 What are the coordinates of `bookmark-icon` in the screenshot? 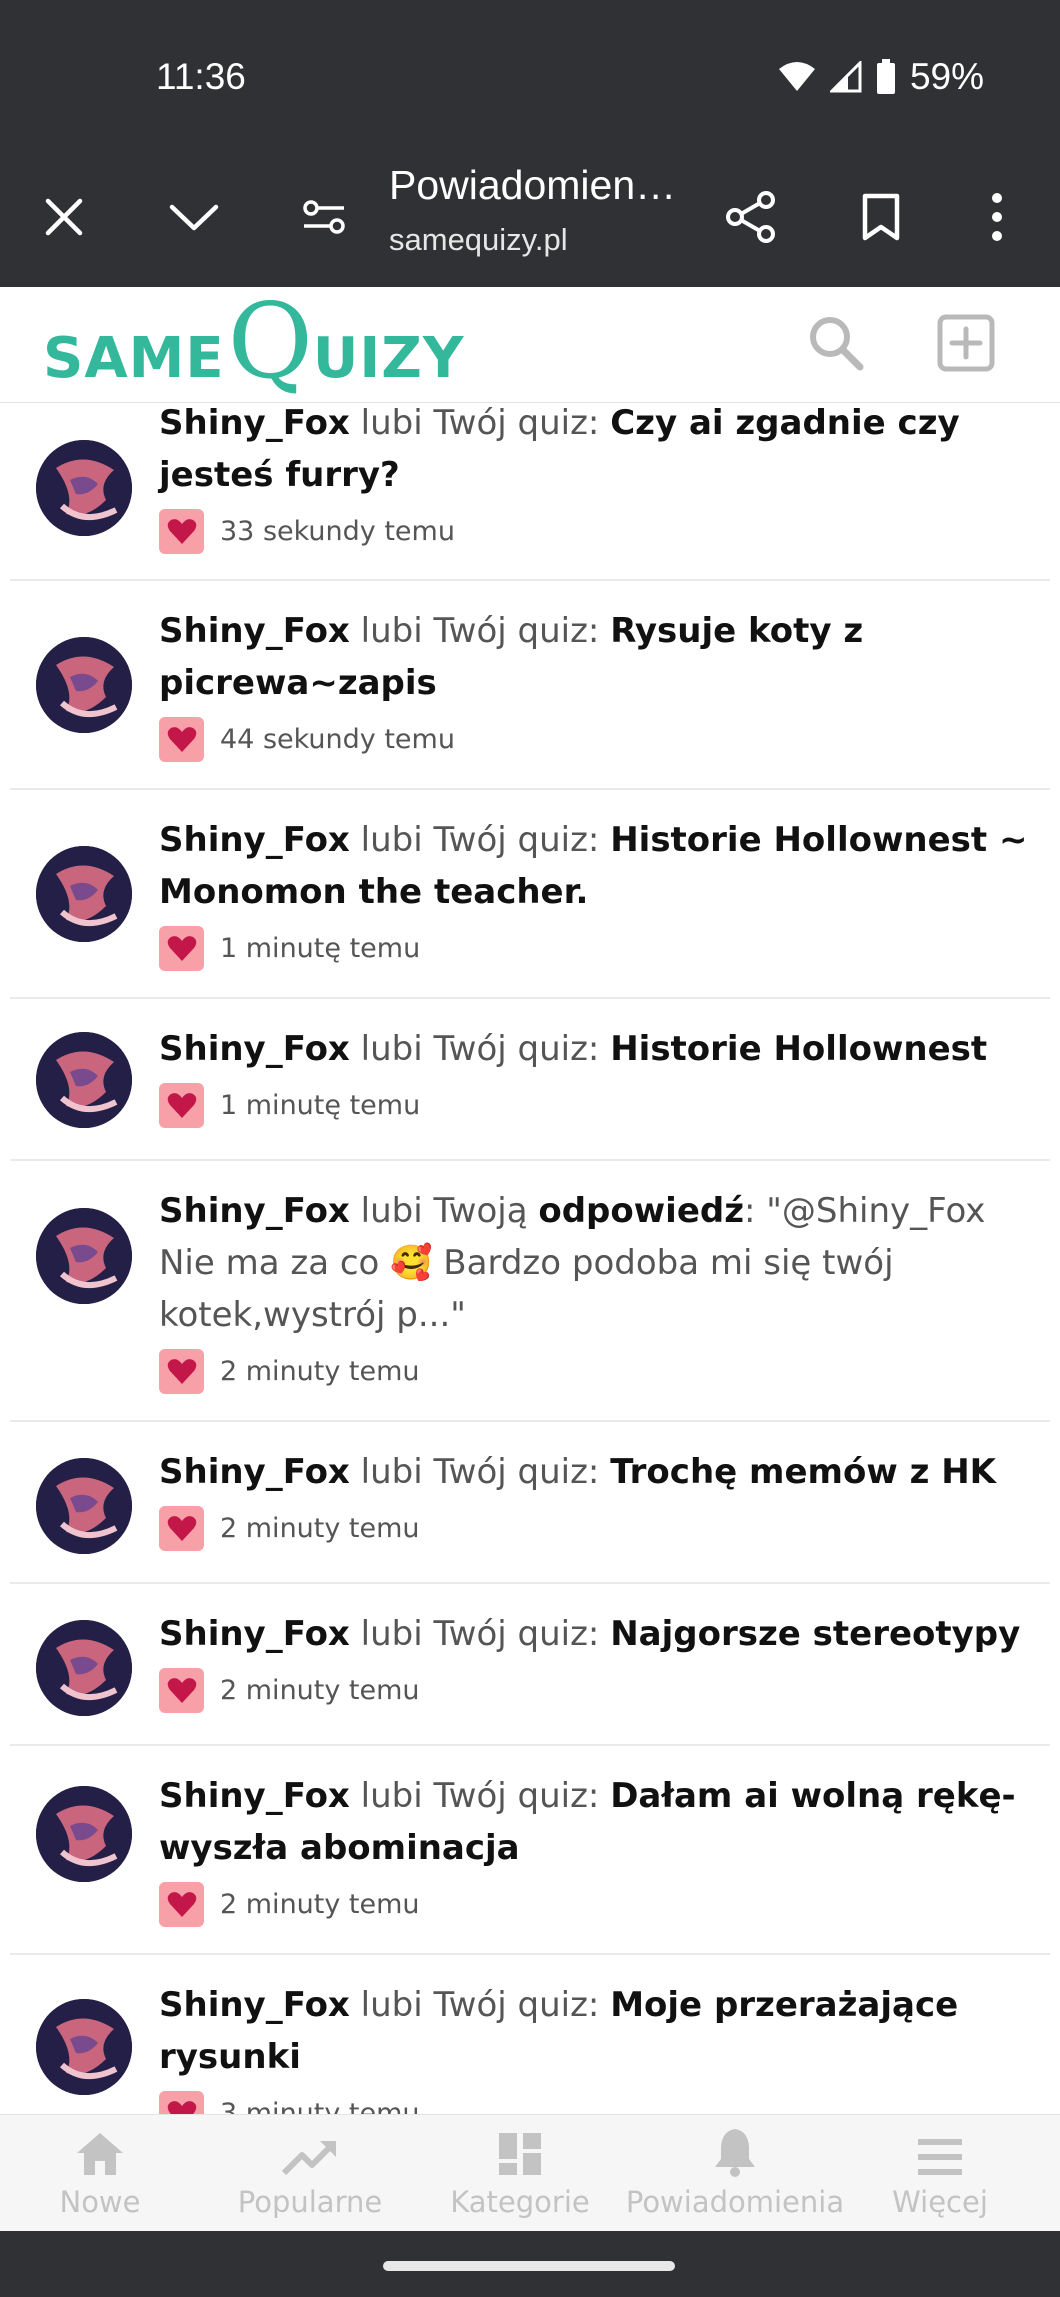 It's located at (881, 217).